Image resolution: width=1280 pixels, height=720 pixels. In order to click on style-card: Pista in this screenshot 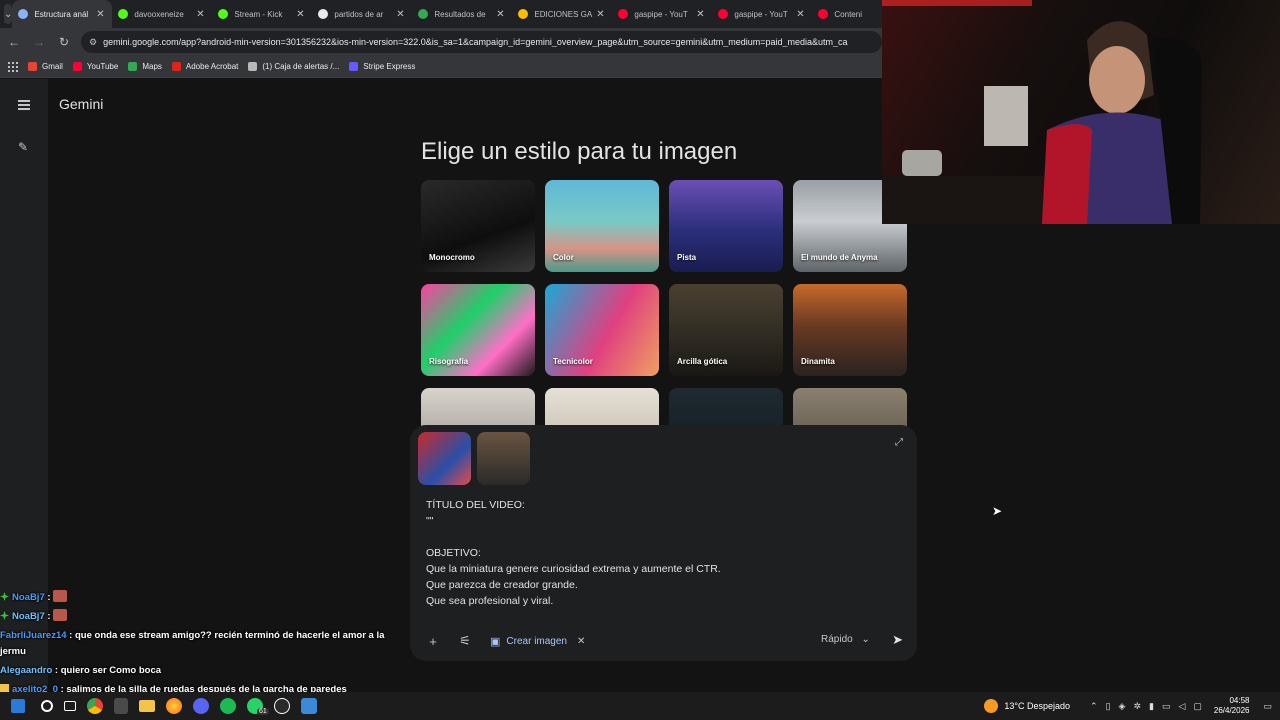, I will do `click(726, 226)`.